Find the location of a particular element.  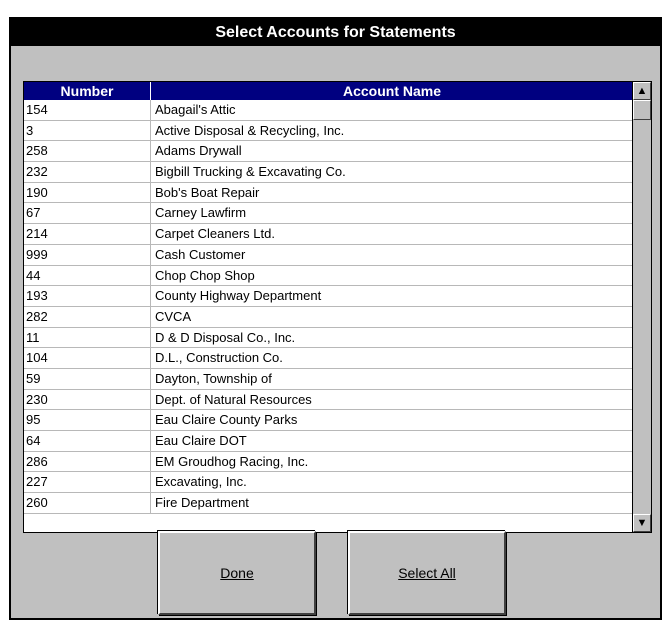

window-title: Select Accounts for Statements is located at coordinates (335, 32).